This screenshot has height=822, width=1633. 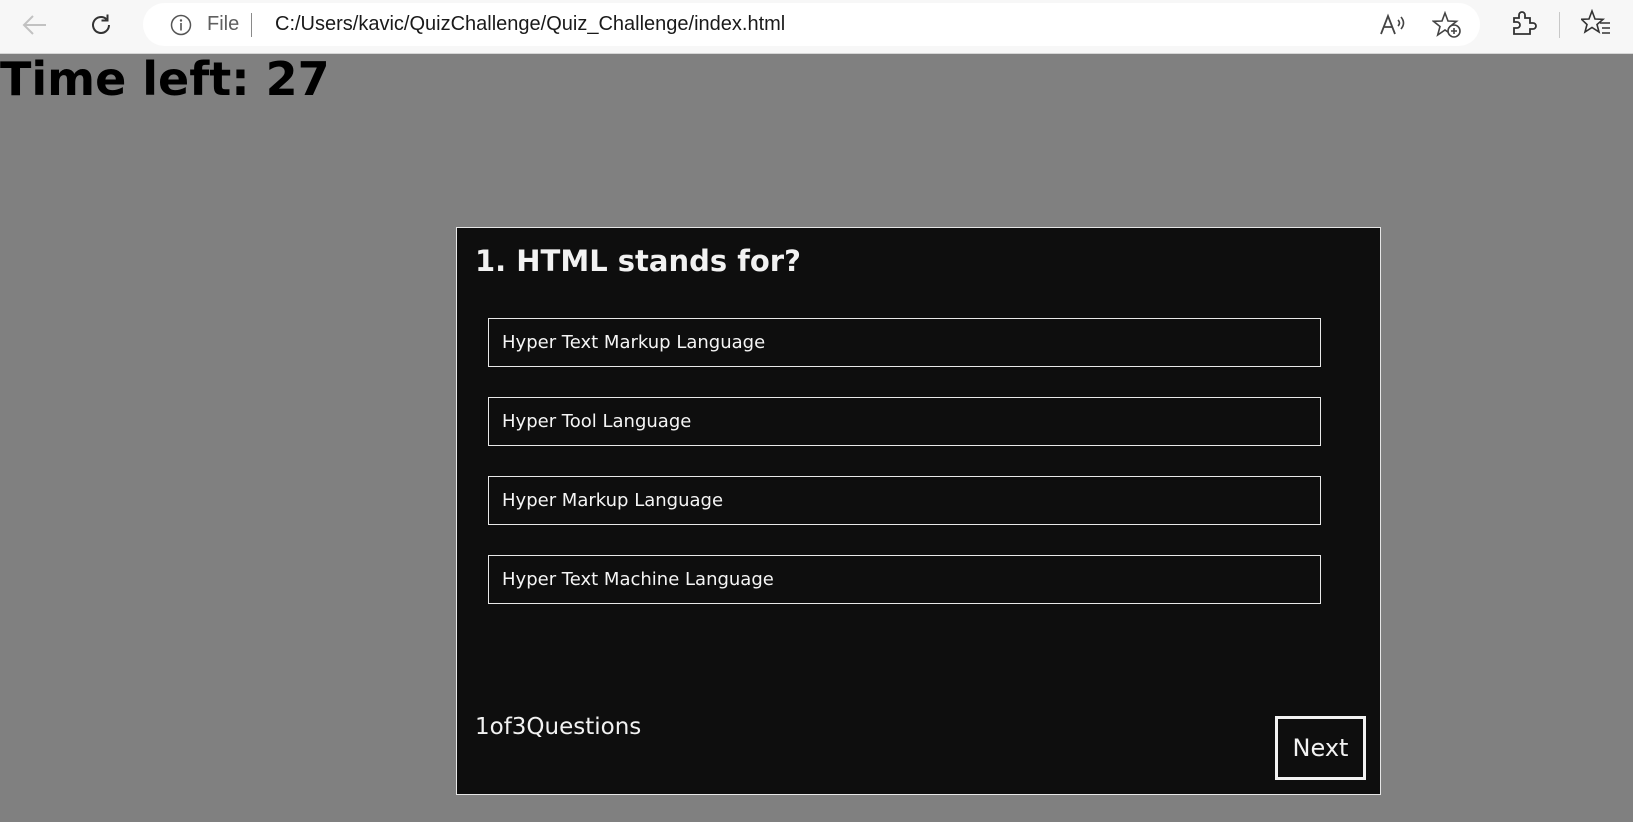 I want to click on answer-option-4: Hyper Text Machine Language, so click(x=904, y=579).